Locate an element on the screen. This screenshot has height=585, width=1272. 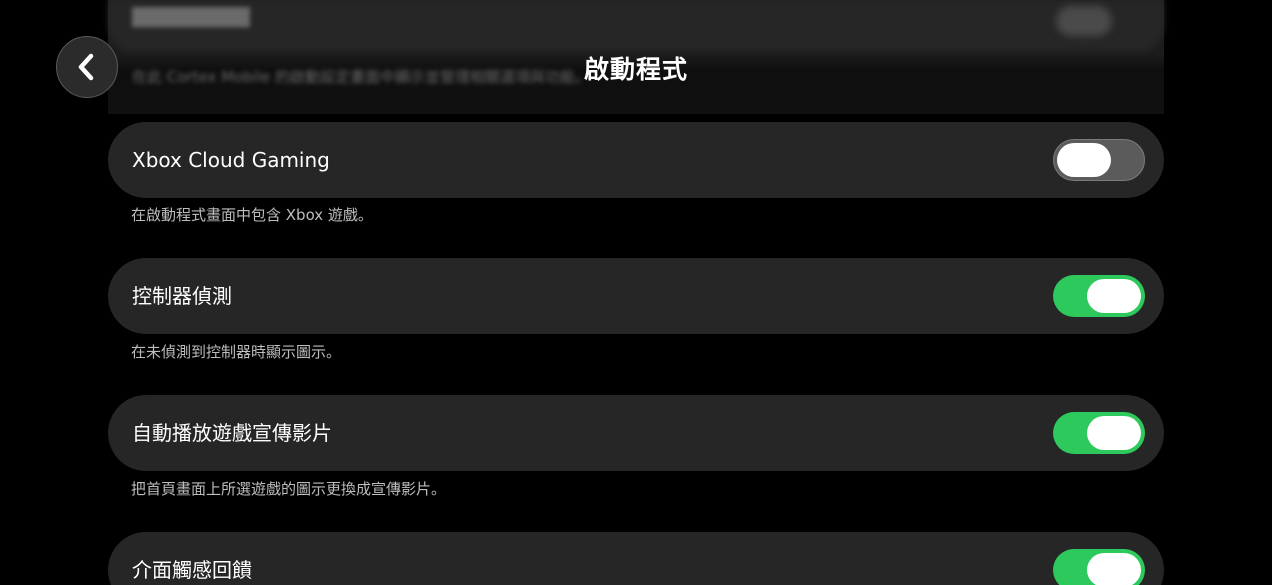
setting-row-xbox-cloud-gaming: Xbox Cloud Gaming is located at coordinates (636, 160).